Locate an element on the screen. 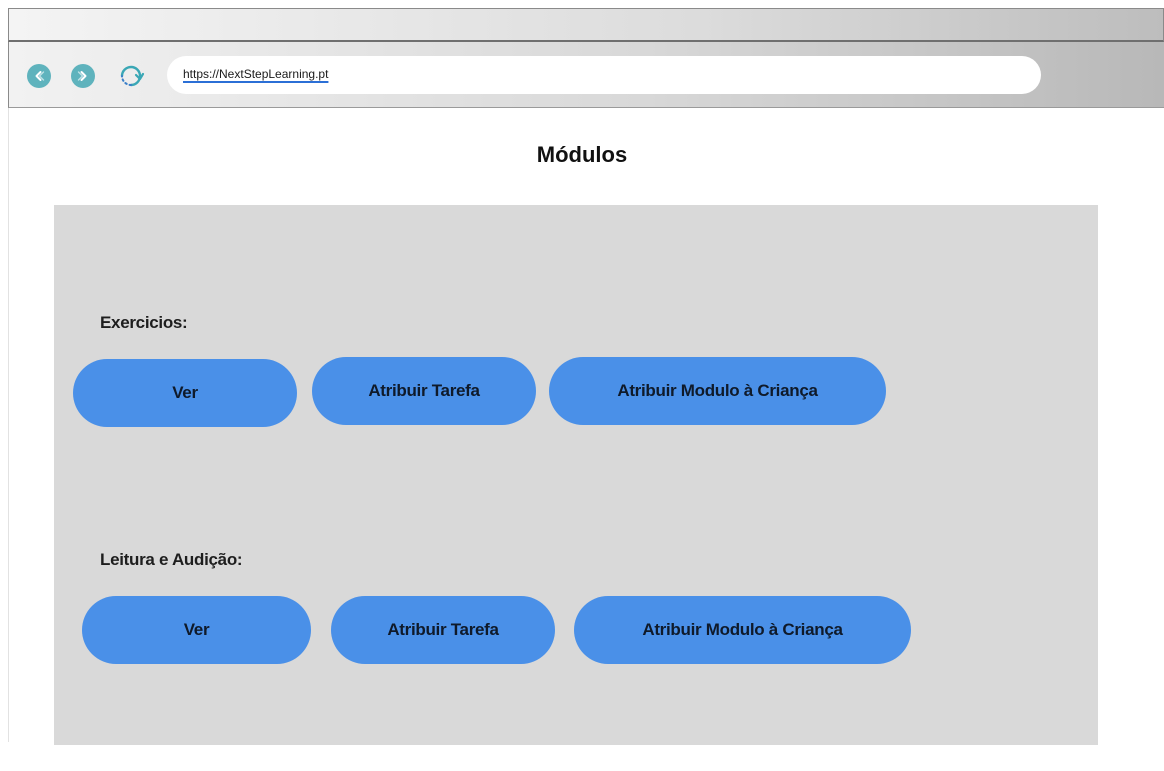  address-url: https://NextStepLearning.pt is located at coordinates (255, 74).